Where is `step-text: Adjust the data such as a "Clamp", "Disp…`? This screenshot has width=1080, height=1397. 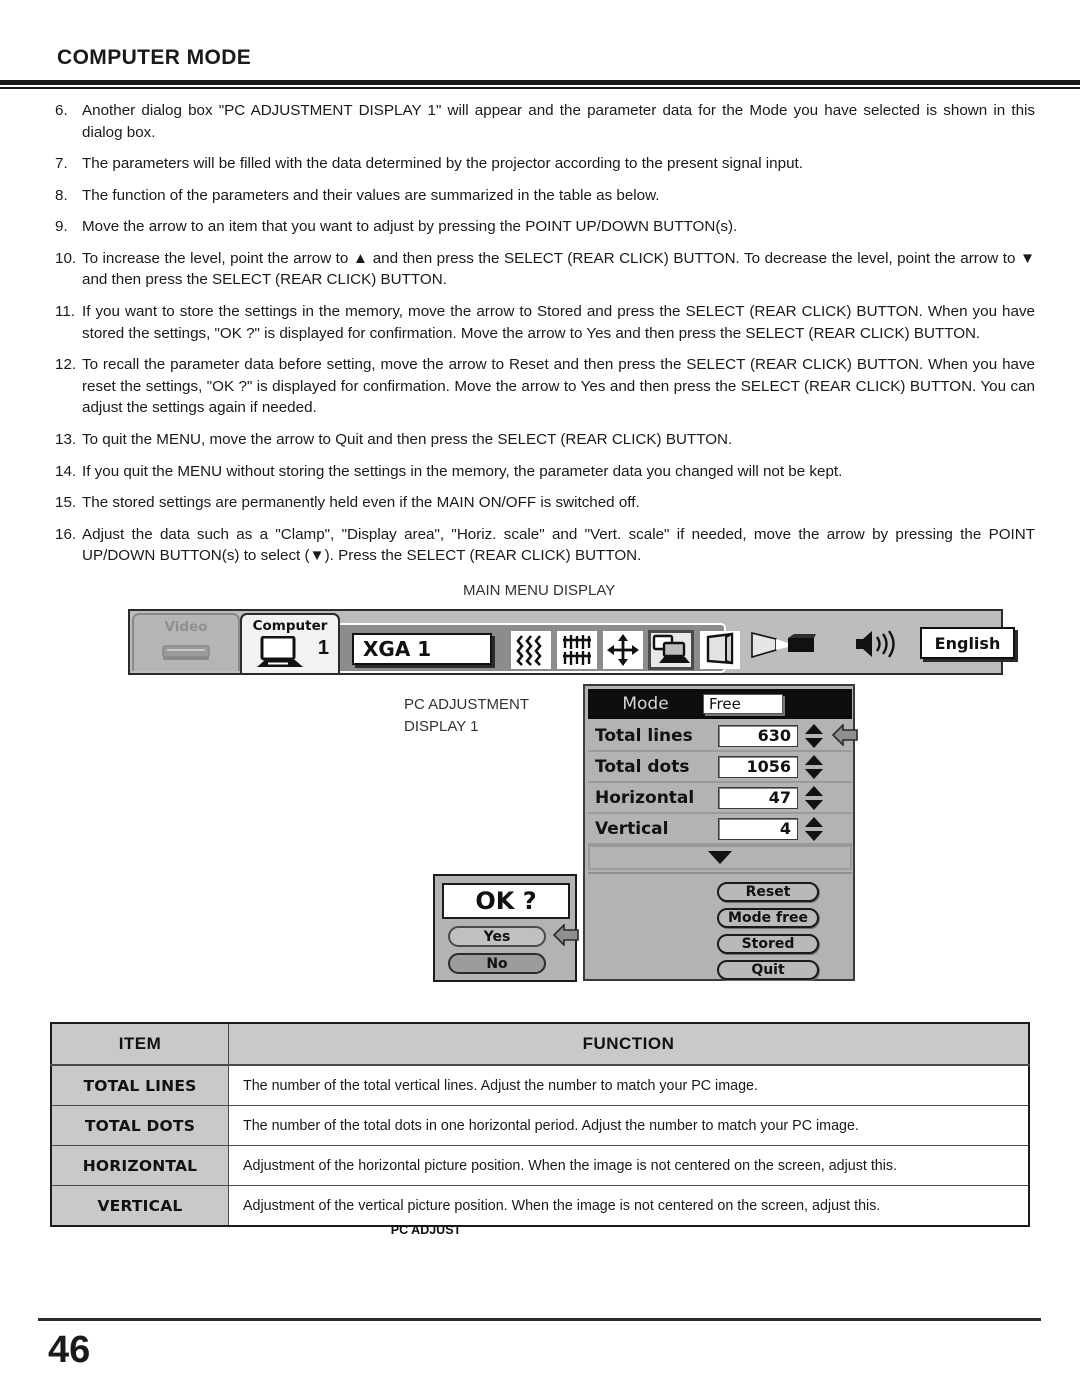
step-text: Adjust the data such as a "Clamp", "Disp… is located at coordinates (558, 545).